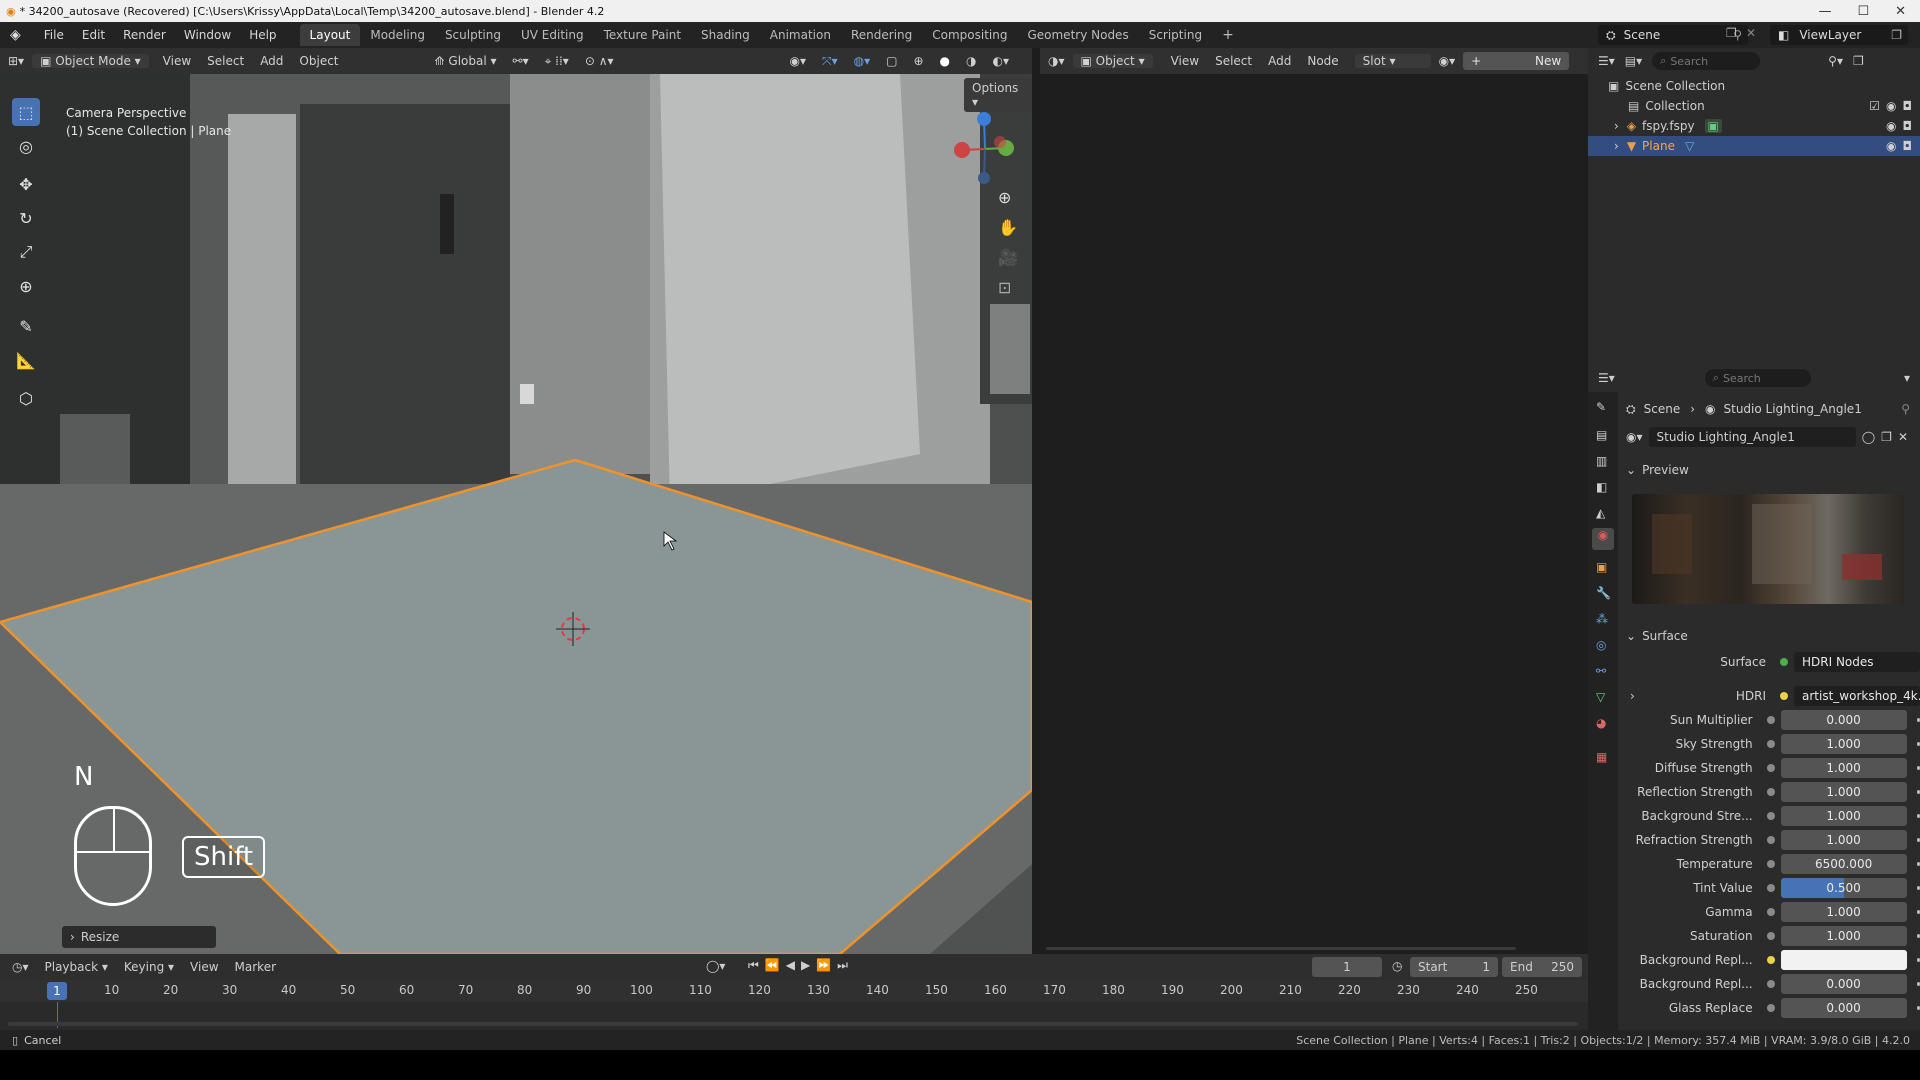  Describe the element at coordinates (1863, 11) in the screenshot. I see `maximize-icon: ☐` at that location.